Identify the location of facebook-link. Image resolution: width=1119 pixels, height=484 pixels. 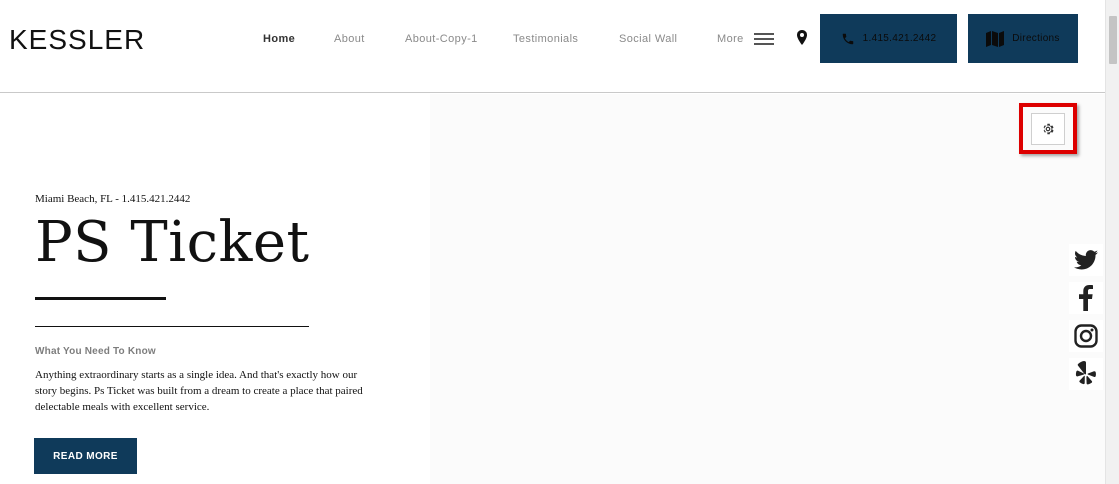
(1086, 298).